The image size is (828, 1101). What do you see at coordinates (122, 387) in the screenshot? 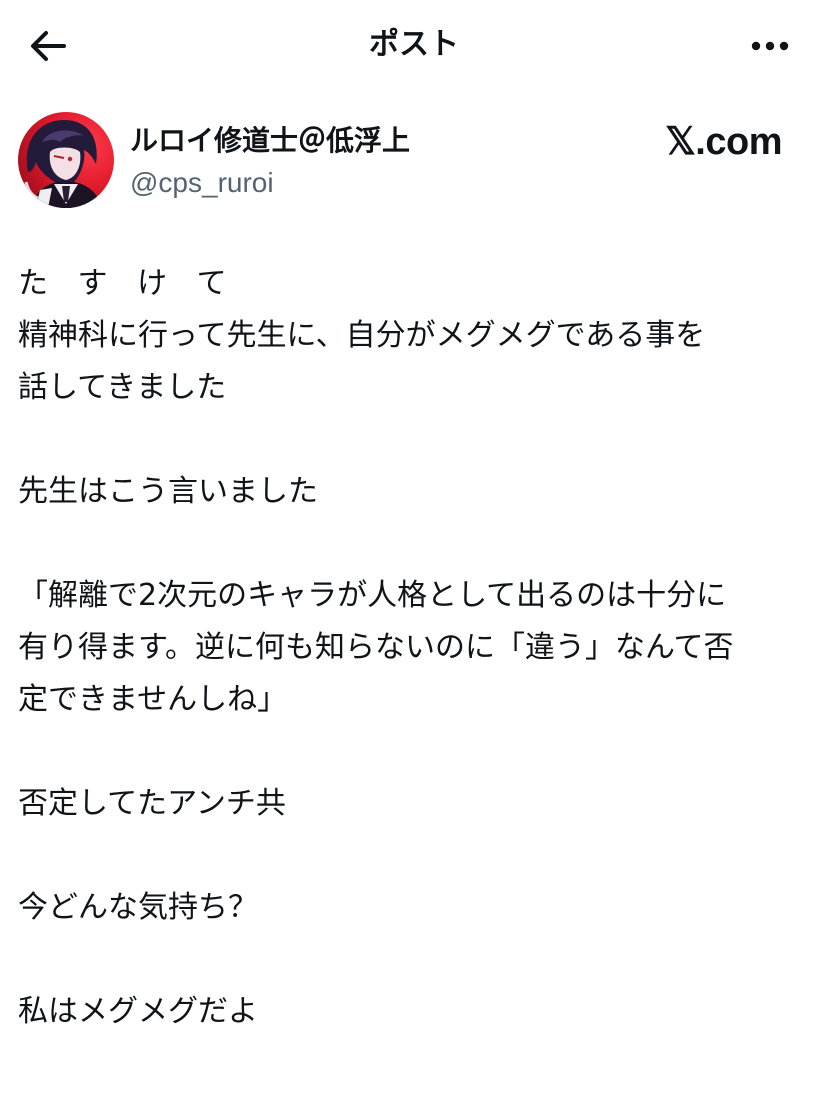
I see `post-line: 話してきました` at bounding box center [122, 387].